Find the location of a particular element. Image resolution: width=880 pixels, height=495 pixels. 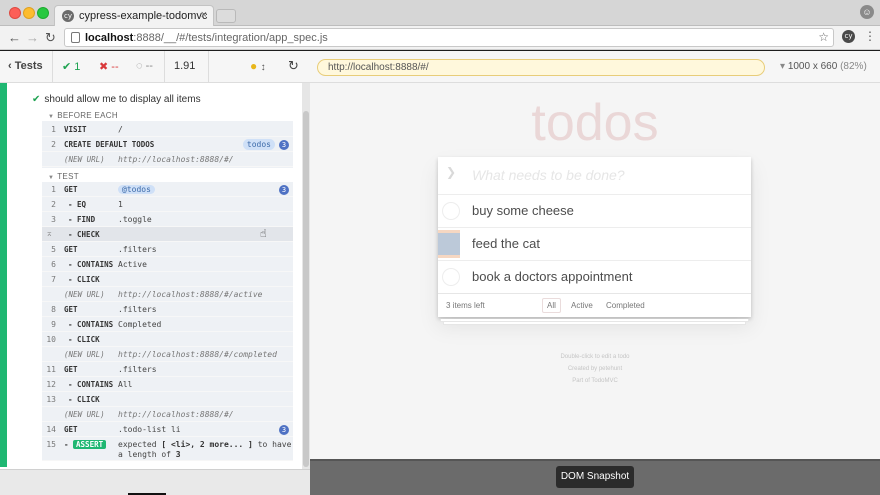

filter-completed: Completed is located at coordinates (625, 305).